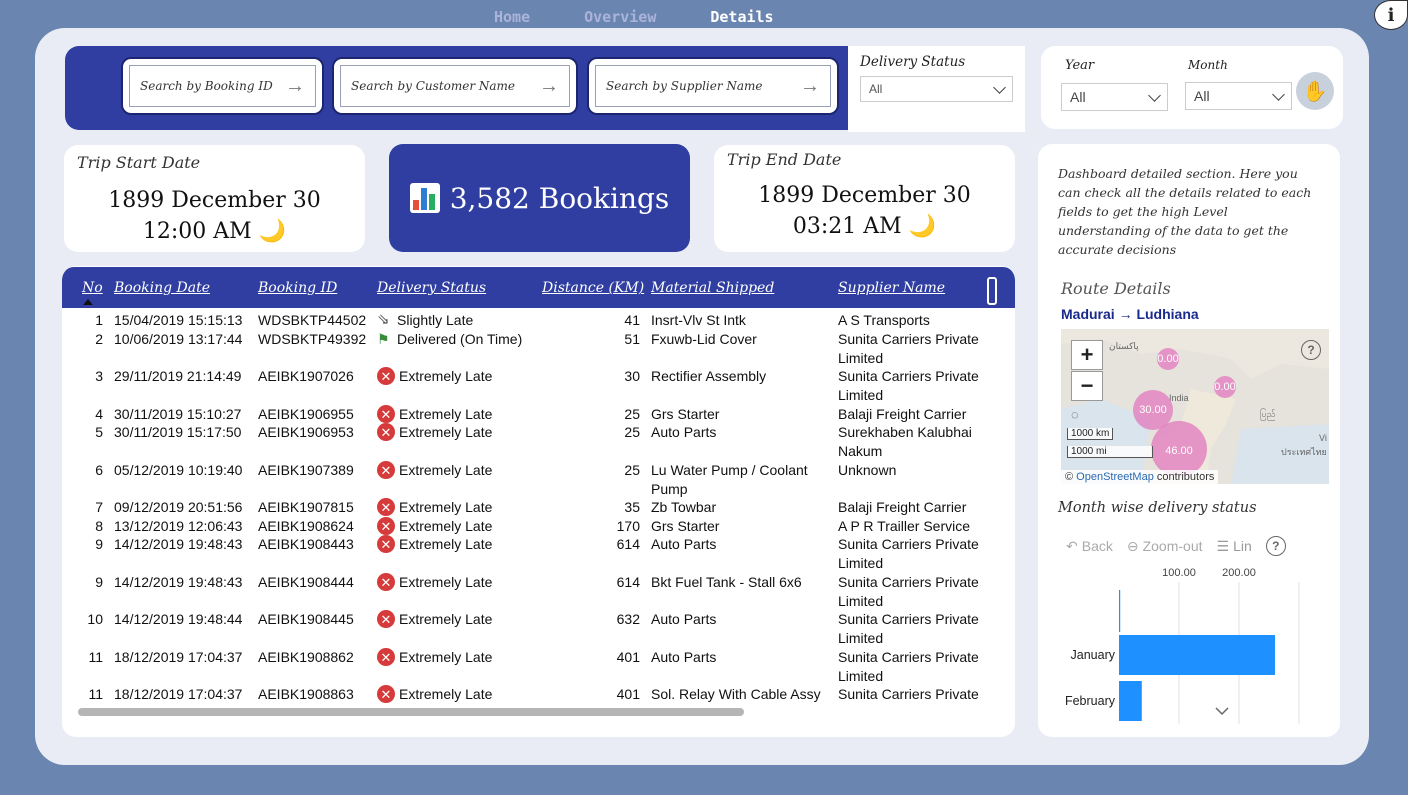 The height and width of the screenshot is (795, 1408). What do you see at coordinates (1075, 414) in the screenshot?
I see `lasso-icon: ◌` at bounding box center [1075, 414].